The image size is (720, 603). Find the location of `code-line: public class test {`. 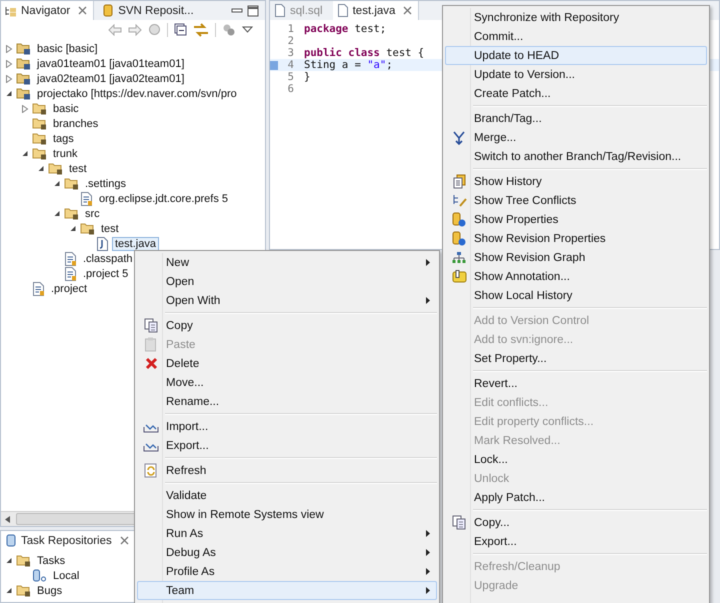

code-line: public class test { is located at coordinates (364, 53).